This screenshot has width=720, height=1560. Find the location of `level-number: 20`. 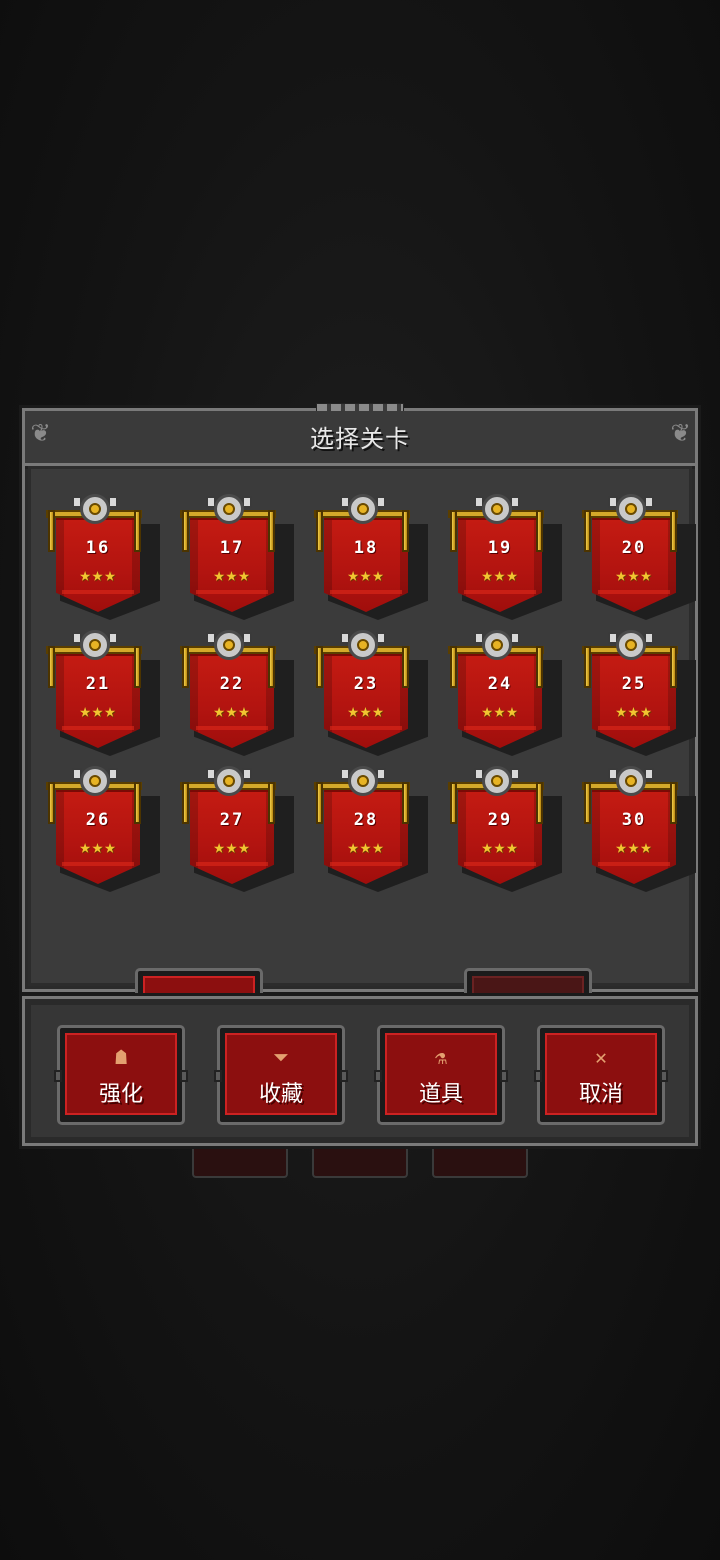

level-number: 20 is located at coordinates (634, 548).